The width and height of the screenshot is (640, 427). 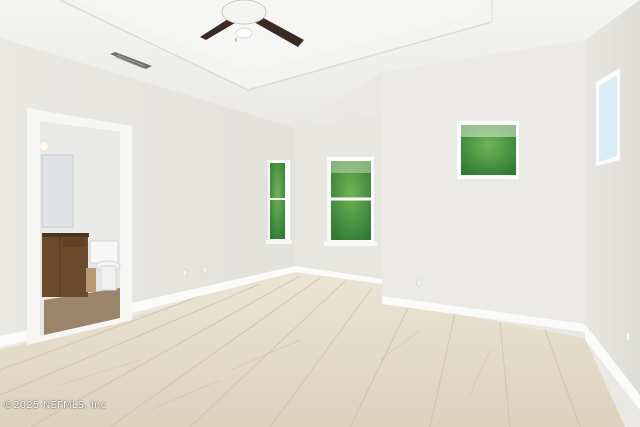 I want to click on window-far-right, so click(x=608, y=117).